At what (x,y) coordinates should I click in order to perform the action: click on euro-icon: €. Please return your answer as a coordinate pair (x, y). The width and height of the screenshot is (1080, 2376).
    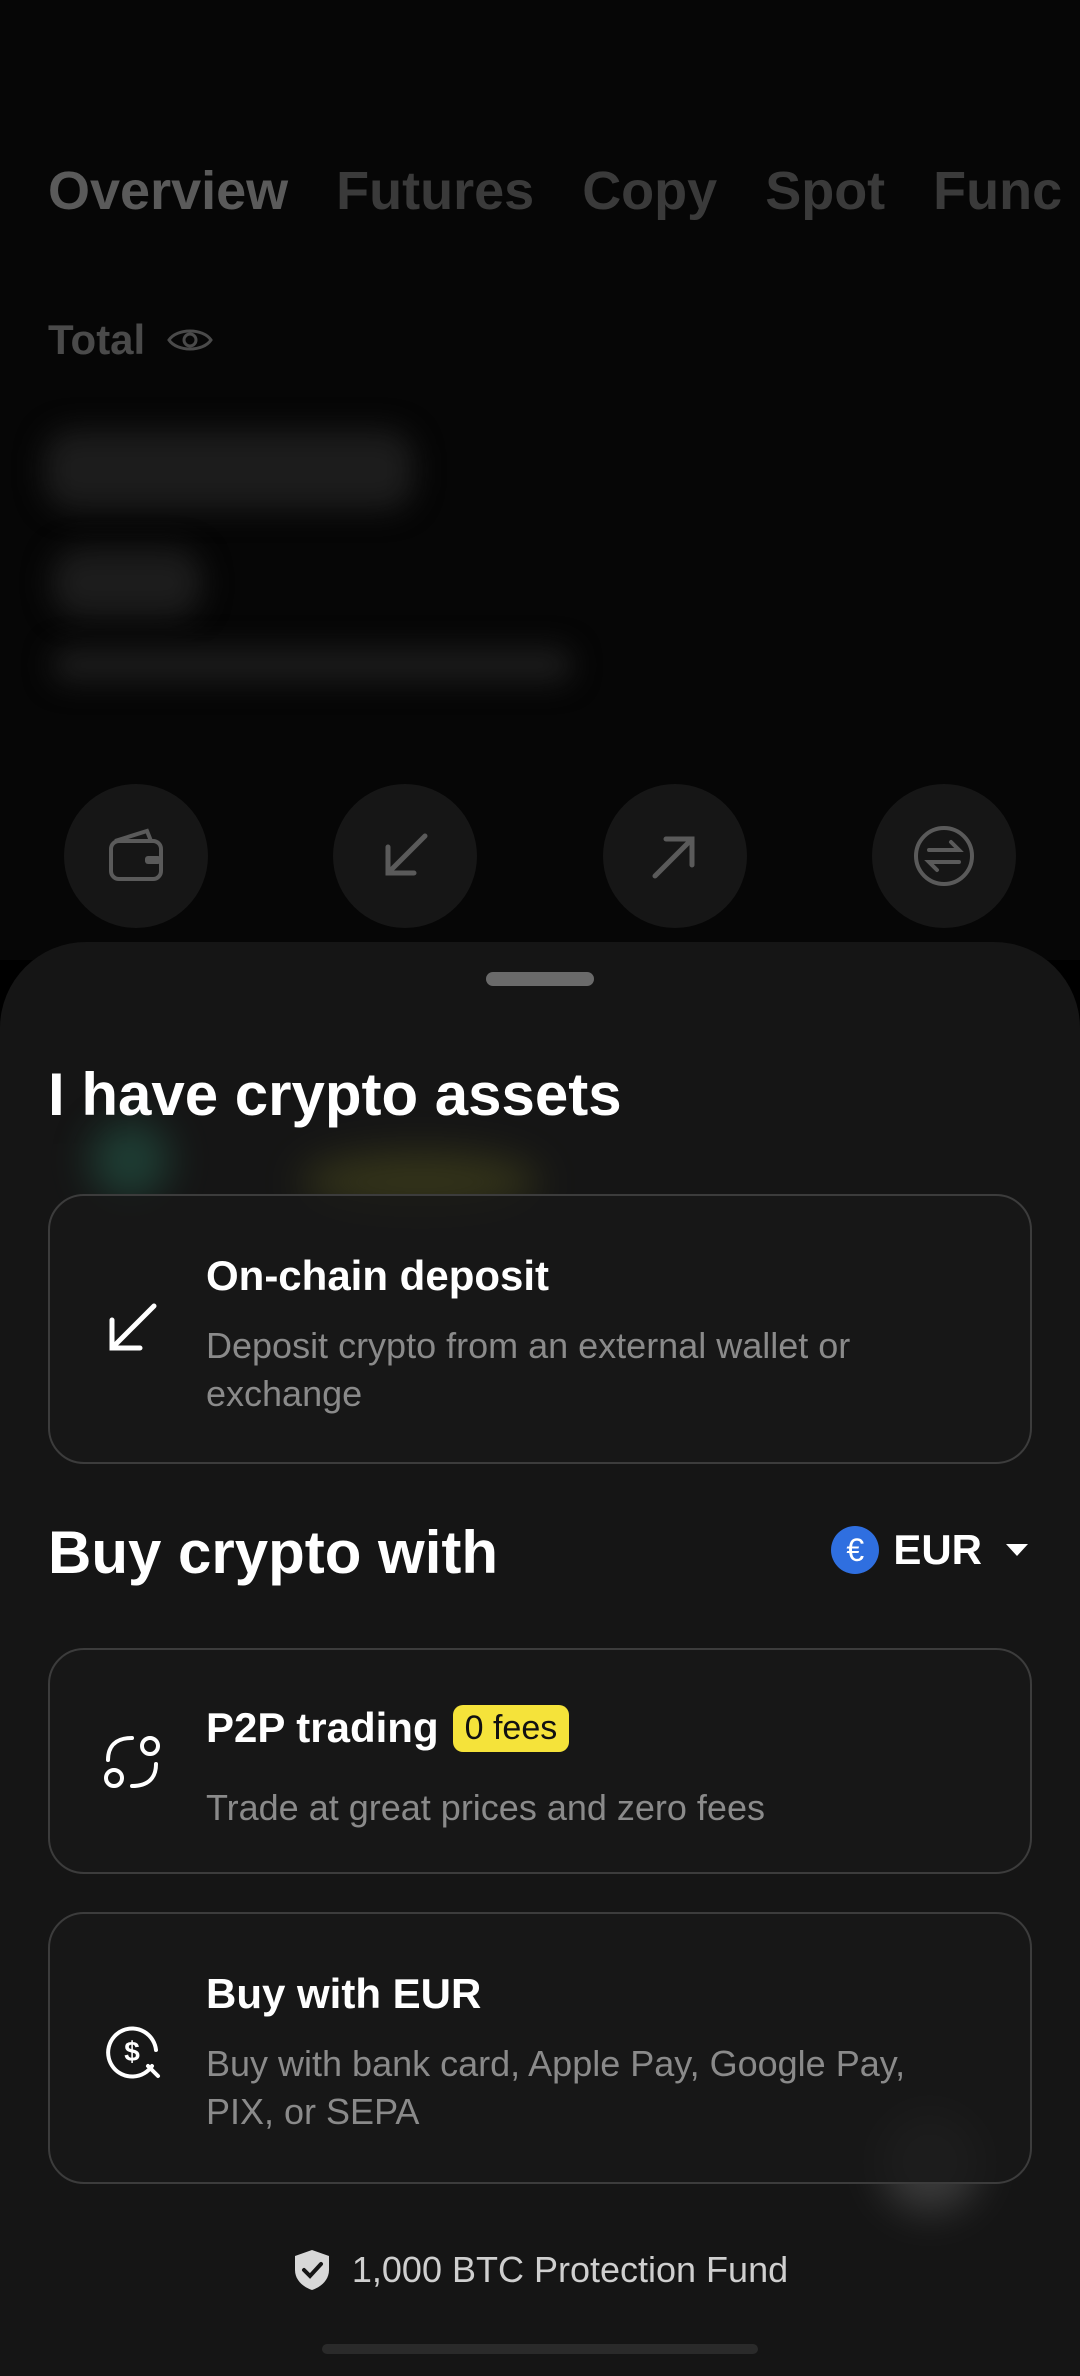
    Looking at the image, I should click on (855, 1550).